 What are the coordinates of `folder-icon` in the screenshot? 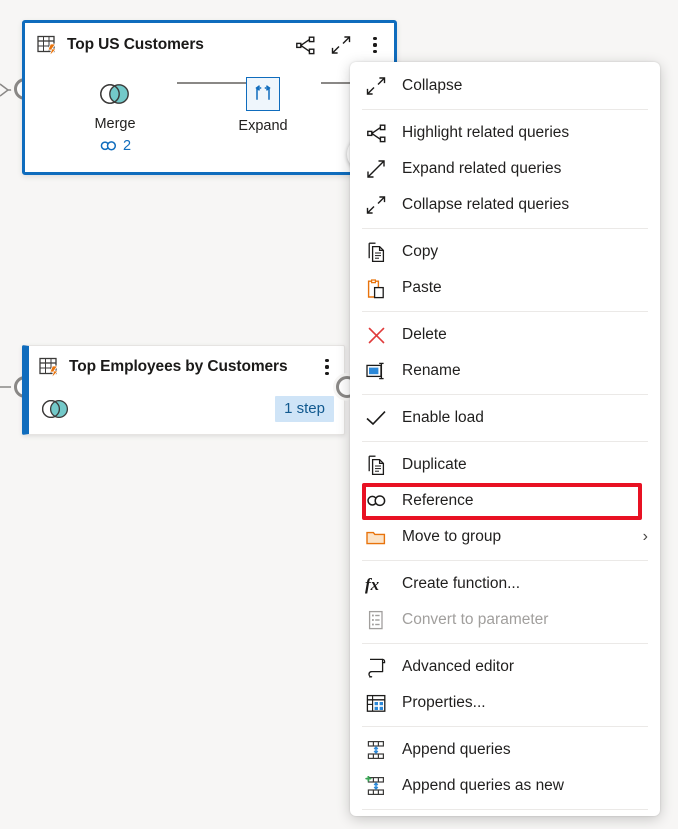 It's located at (376, 537).